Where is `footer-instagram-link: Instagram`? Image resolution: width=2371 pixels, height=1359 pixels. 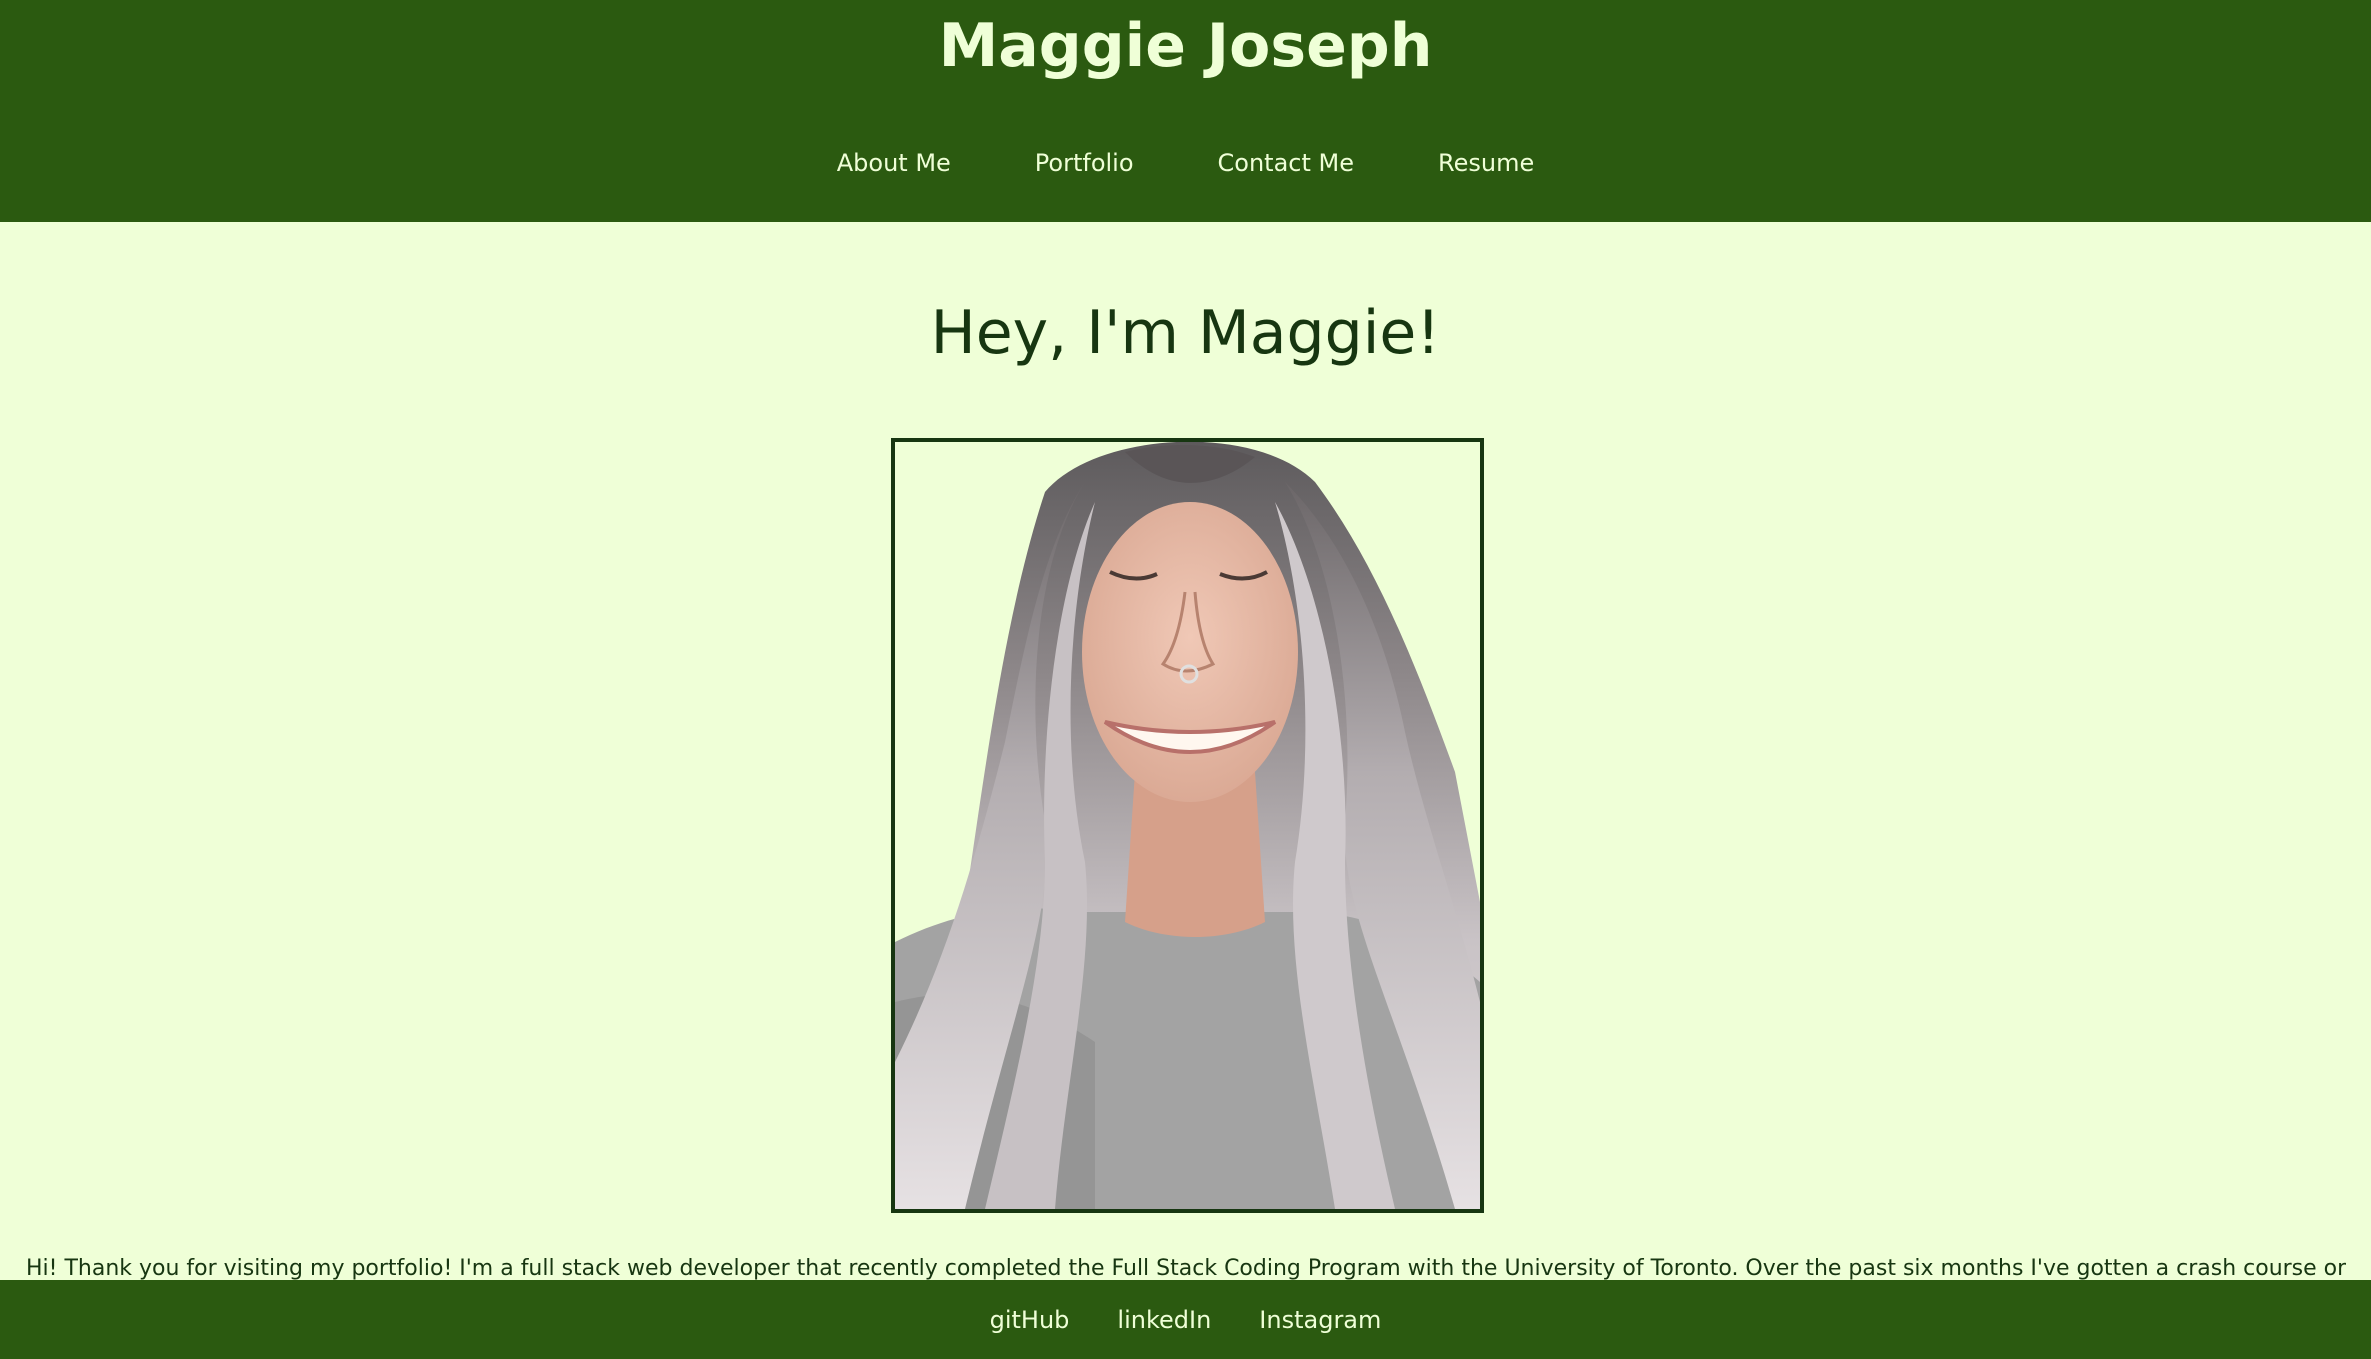 footer-instagram-link: Instagram is located at coordinates (1320, 1320).